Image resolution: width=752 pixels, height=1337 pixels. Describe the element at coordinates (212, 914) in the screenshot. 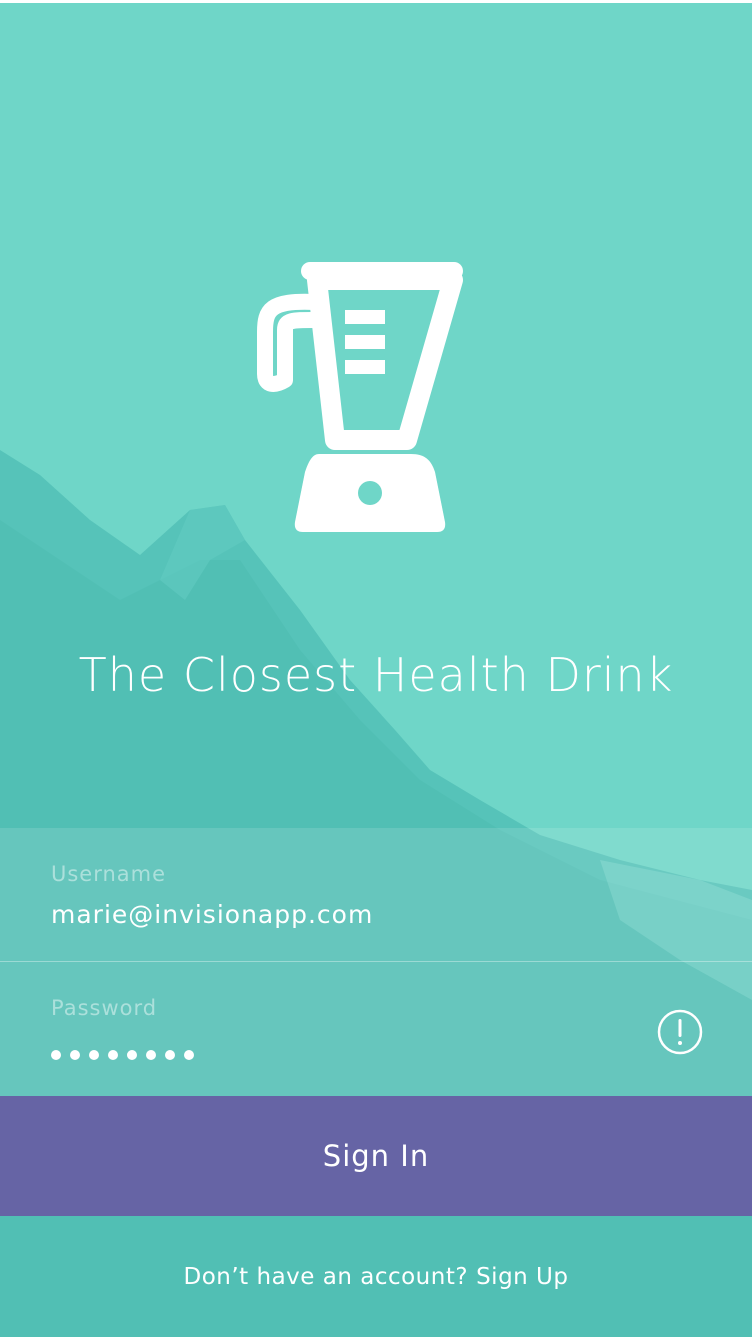

I see `username-input: marie@invisionapp.com` at that location.